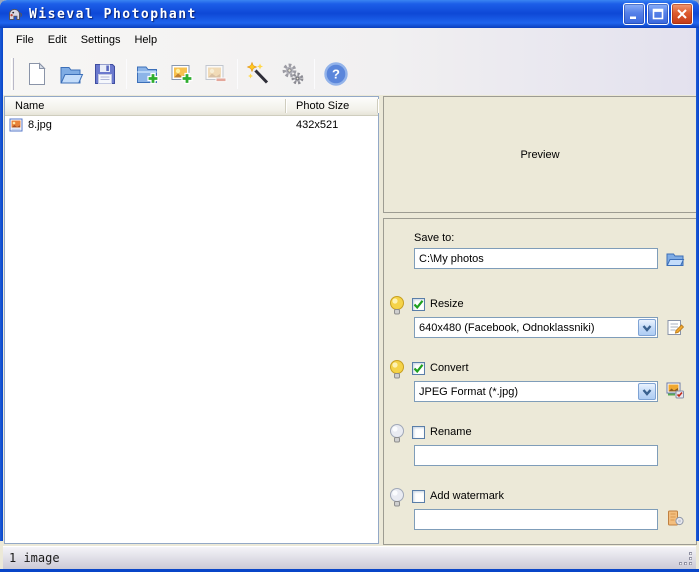 The image size is (699, 572). I want to click on settings-button, so click(293, 74).